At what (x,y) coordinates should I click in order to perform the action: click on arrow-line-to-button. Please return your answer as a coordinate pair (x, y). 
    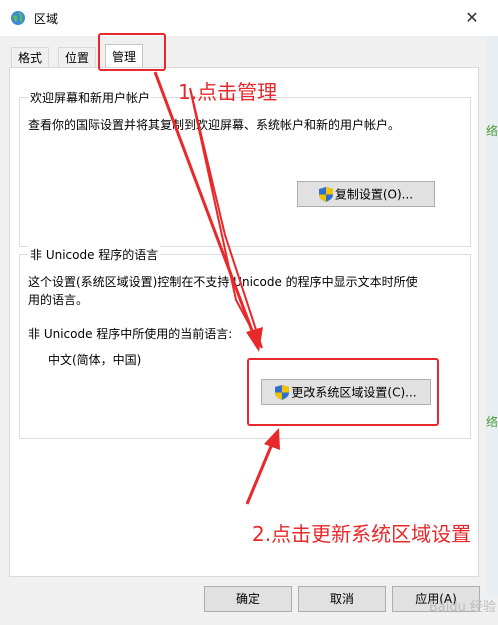
    Looking at the image, I should click on (204, 204).